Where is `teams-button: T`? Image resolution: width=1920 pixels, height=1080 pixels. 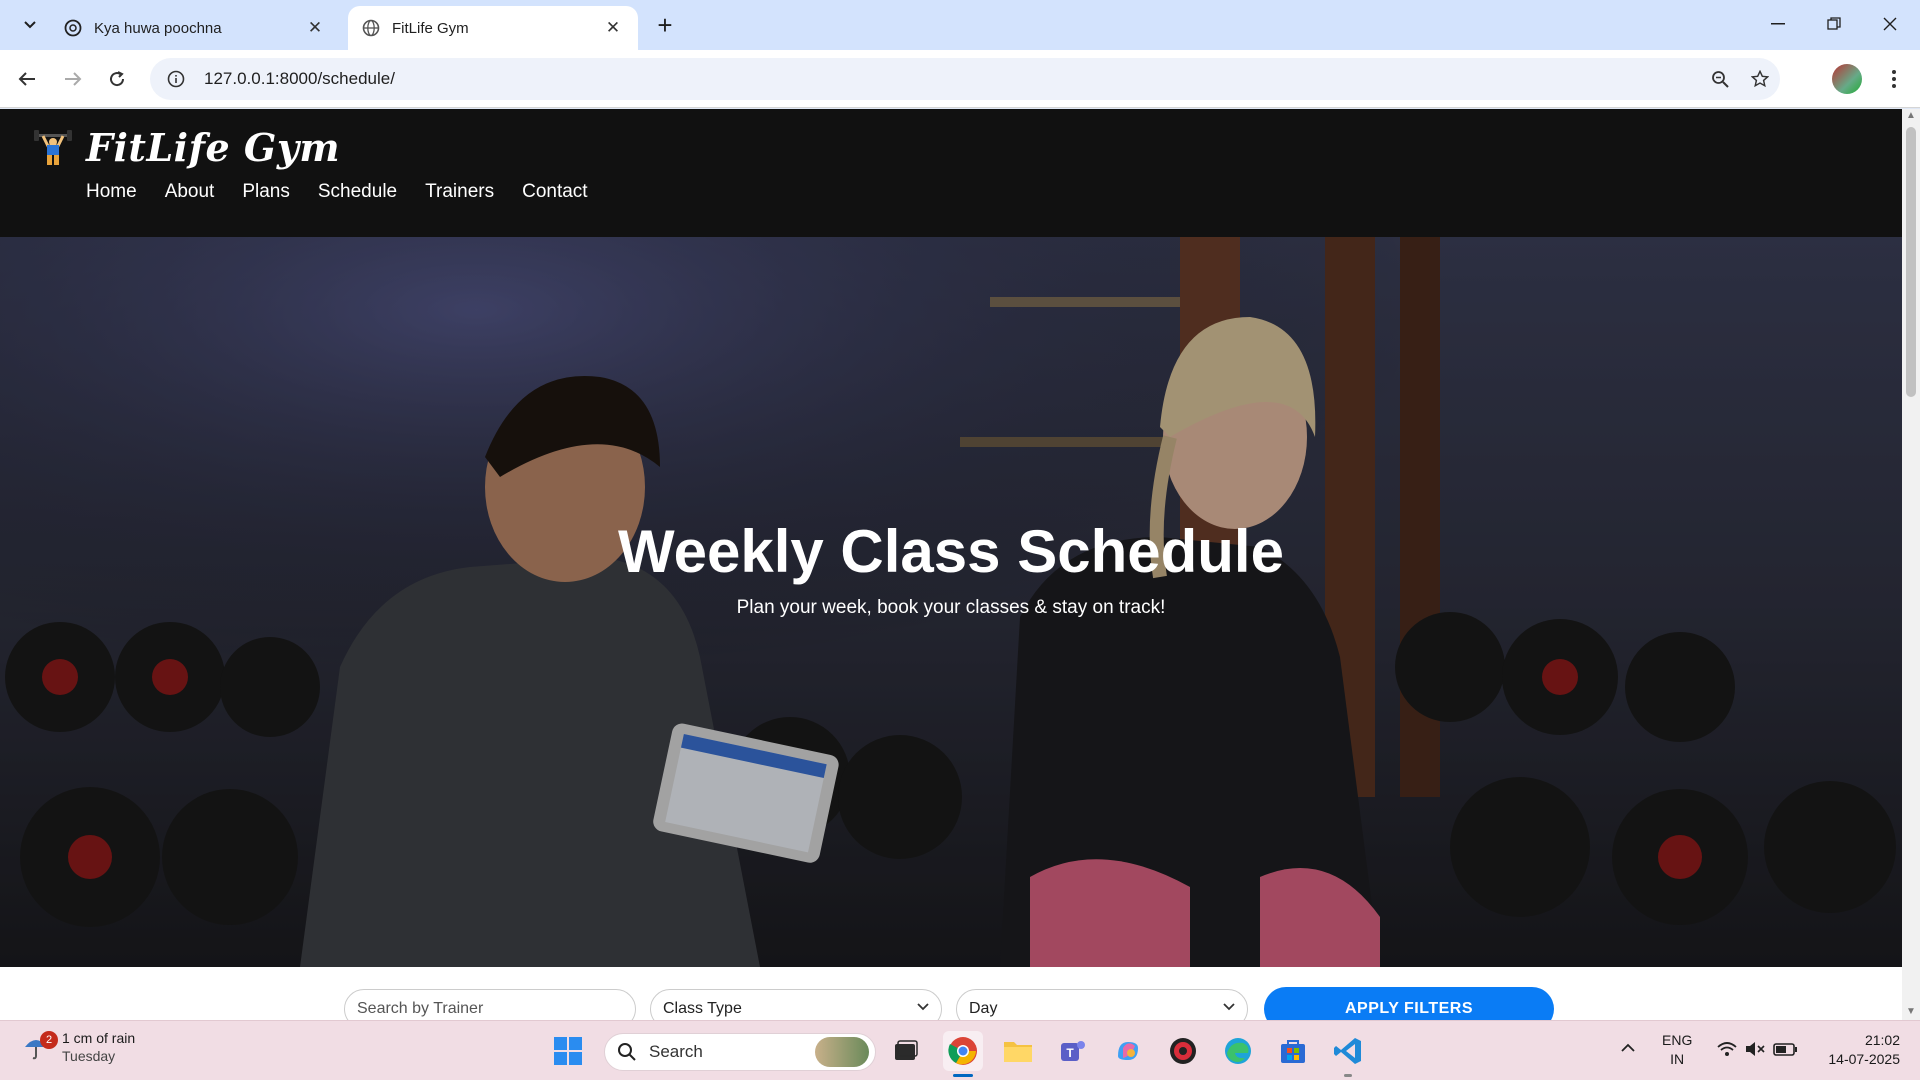 teams-button: T is located at coordinates (1073, 1051).